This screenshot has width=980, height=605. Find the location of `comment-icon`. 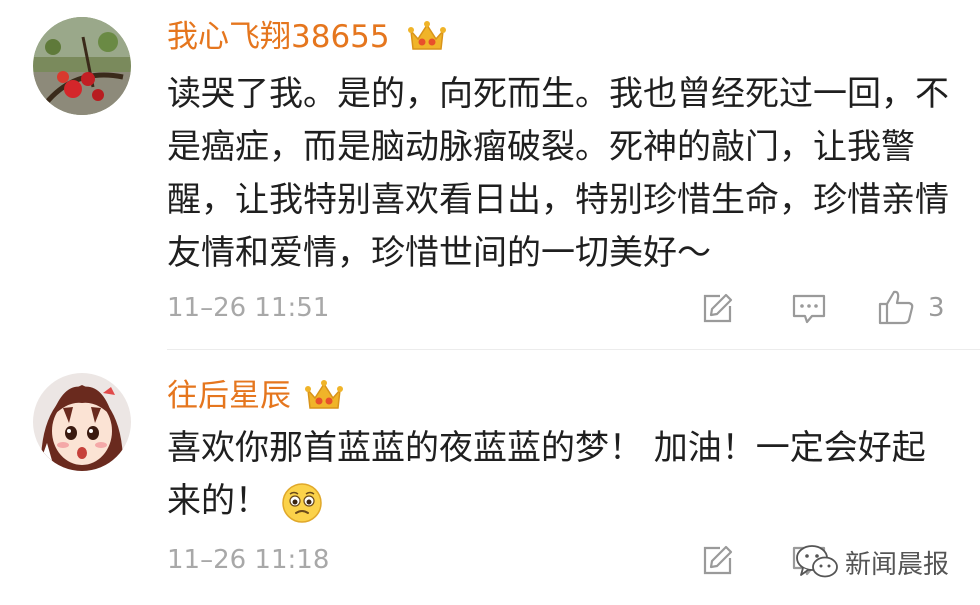

comment-icon is located at coordinates (809, 310).